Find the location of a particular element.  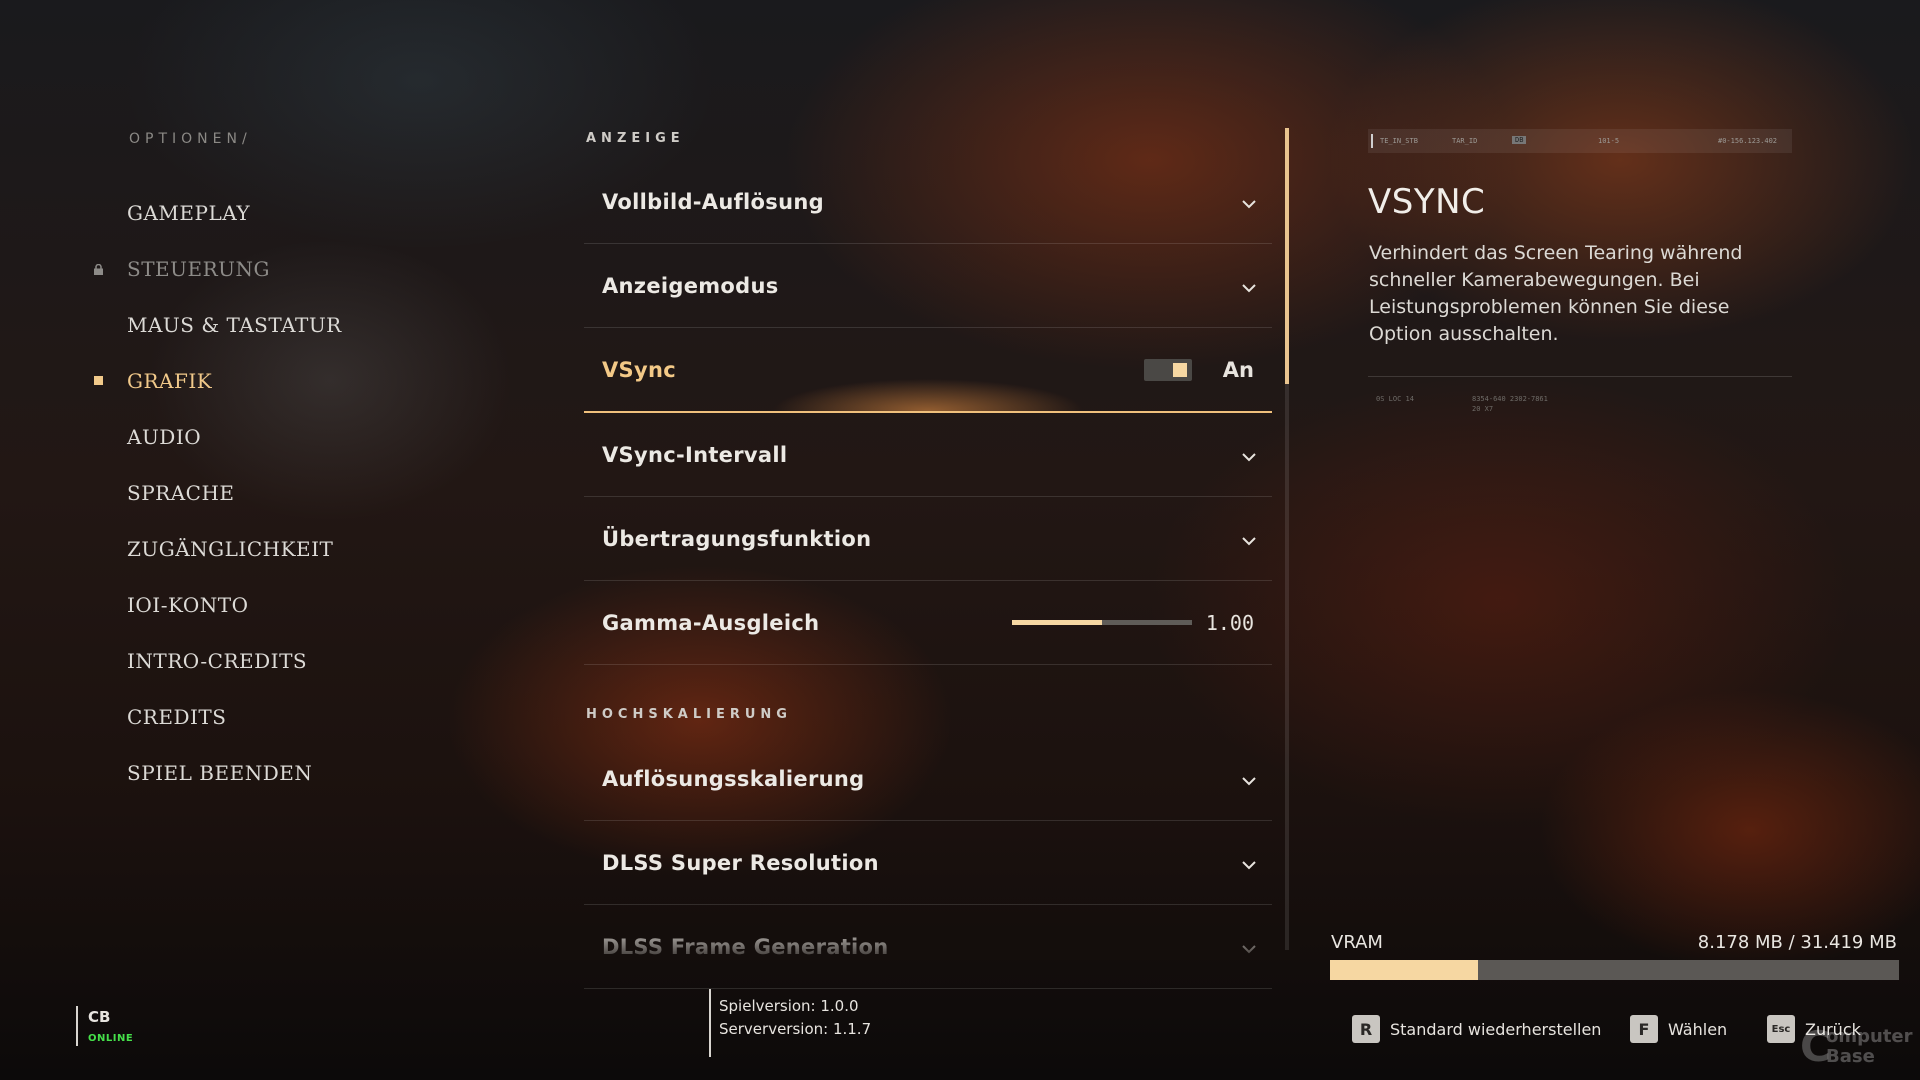

setting-gamma-ausgleich: Gamma-Ausgleich 1.00 is located at coordinates (928, 623).